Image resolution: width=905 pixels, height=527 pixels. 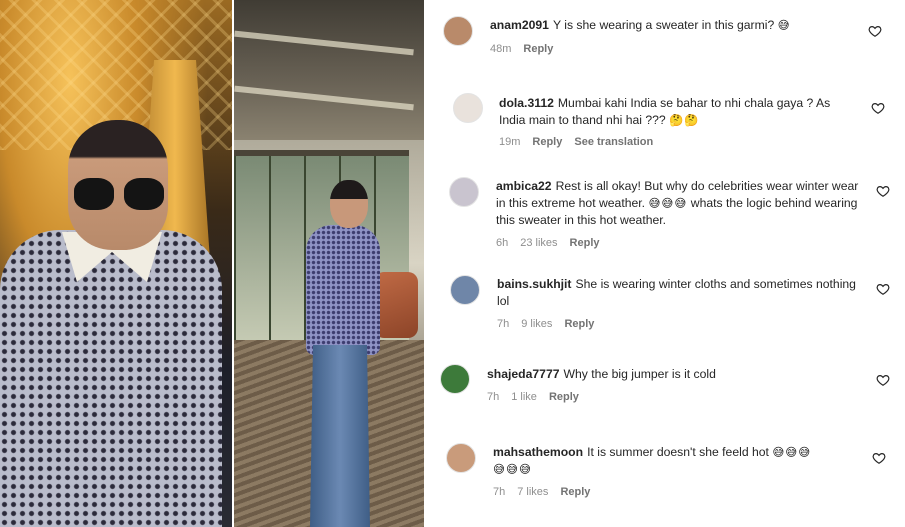 What do you see at coordinates (519, 25) in the screenshot?
I see `comment-username: anam2091` at bounding box center [519, 25].